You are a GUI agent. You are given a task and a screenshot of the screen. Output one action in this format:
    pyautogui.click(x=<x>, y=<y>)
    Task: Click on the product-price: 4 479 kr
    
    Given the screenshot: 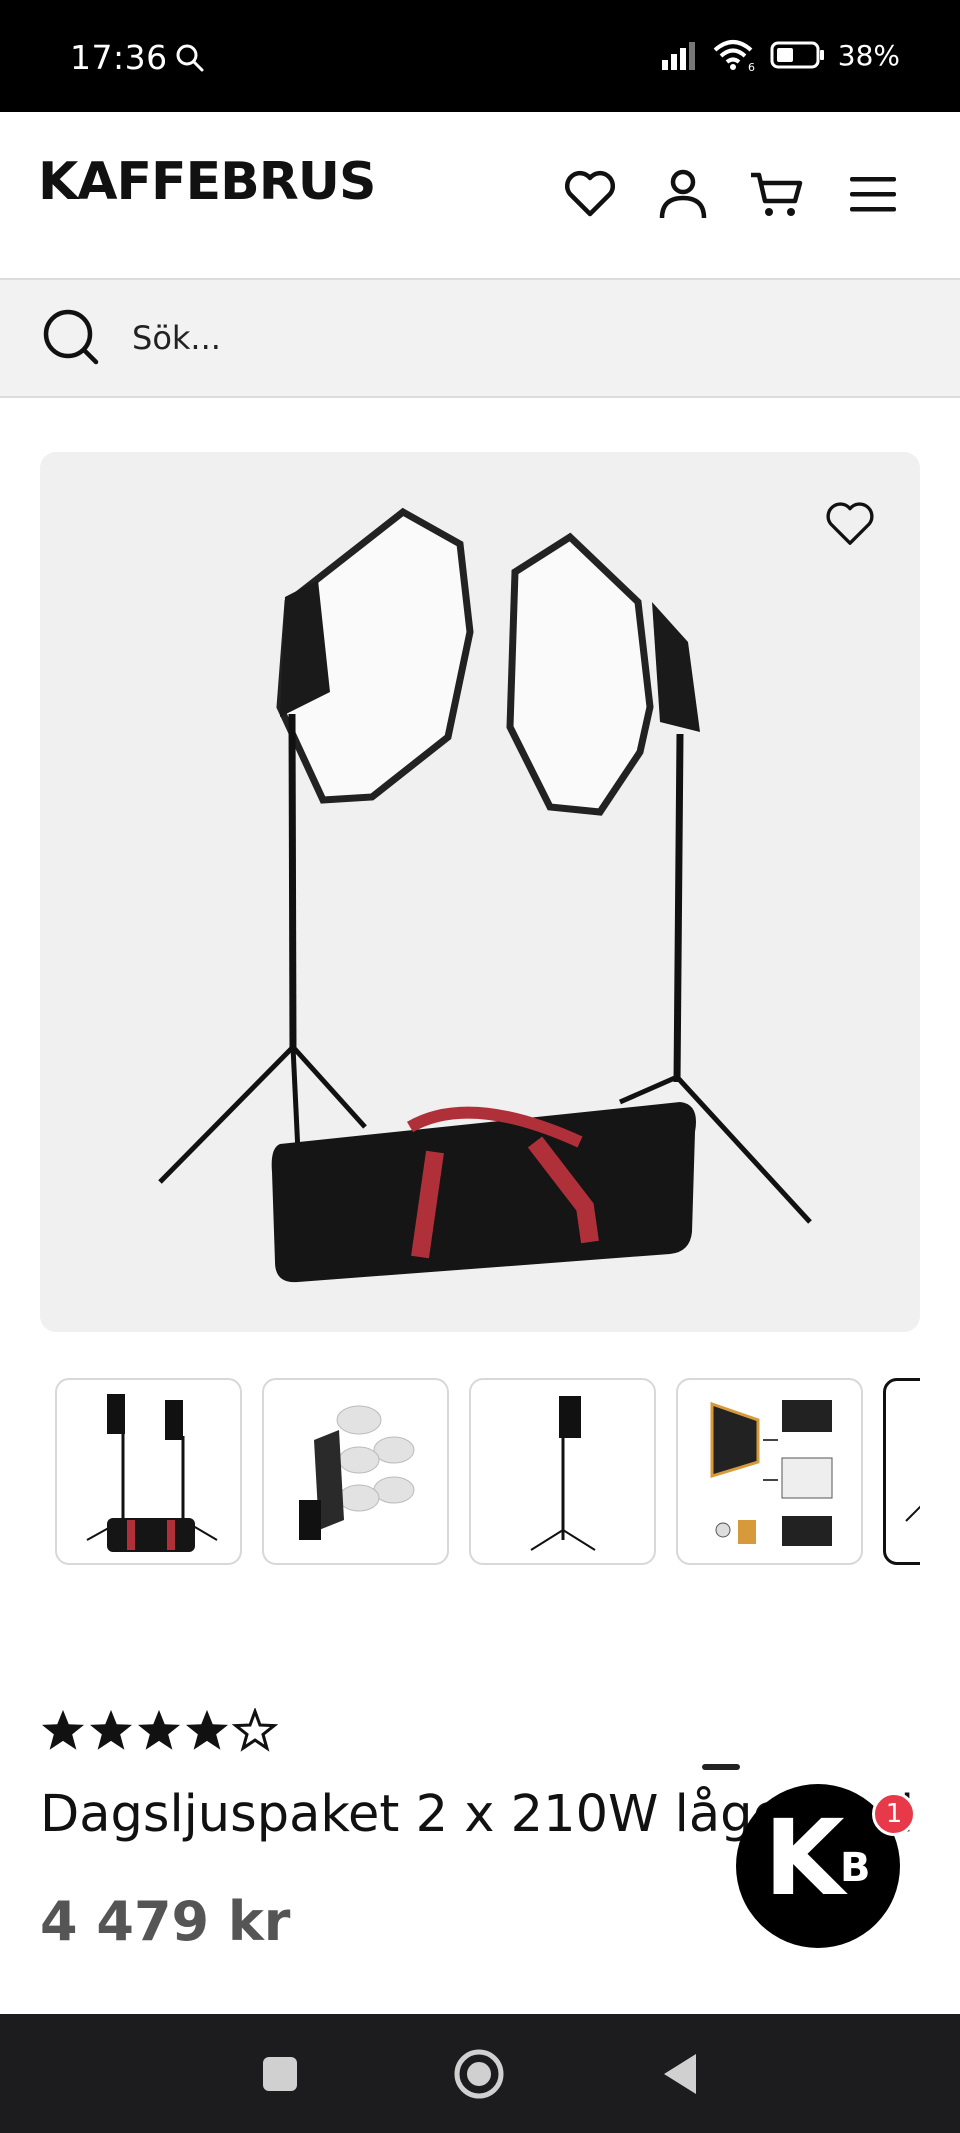 What is the action you would take?
    pyautogui.click(x=165, y=1921)
    